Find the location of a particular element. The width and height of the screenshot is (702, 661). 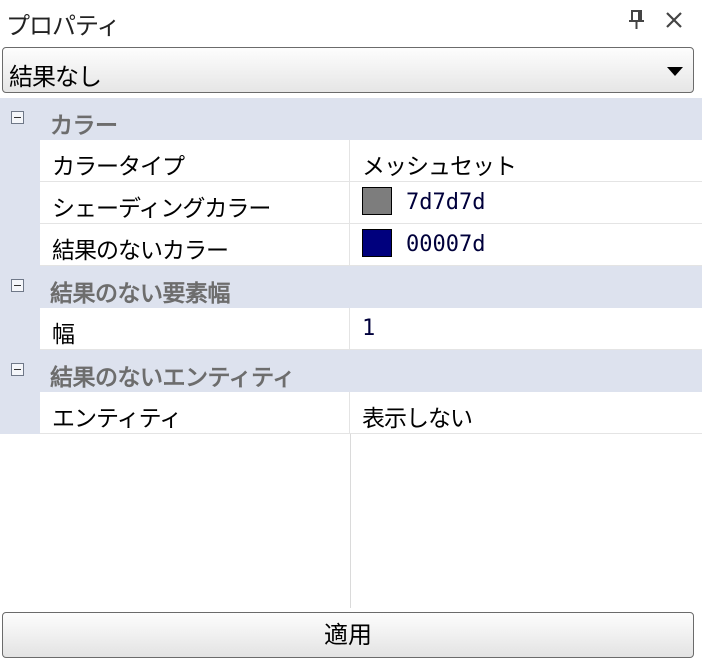

category-color: カラー is located at coordinates (351, 119).